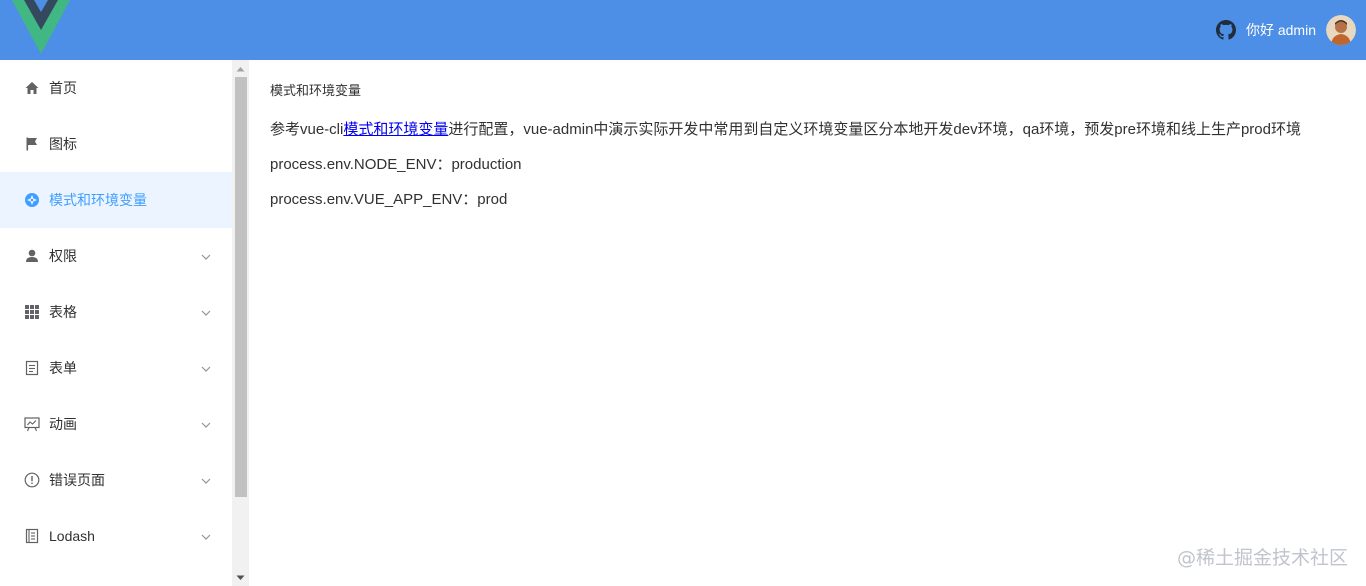 The width and height of the screenshot is (1366, 586). What do you see at coordinates (77, 480) in the screenshot?
I see `sidebar-item-label: 错误页面` at bounding box center [77, 480].